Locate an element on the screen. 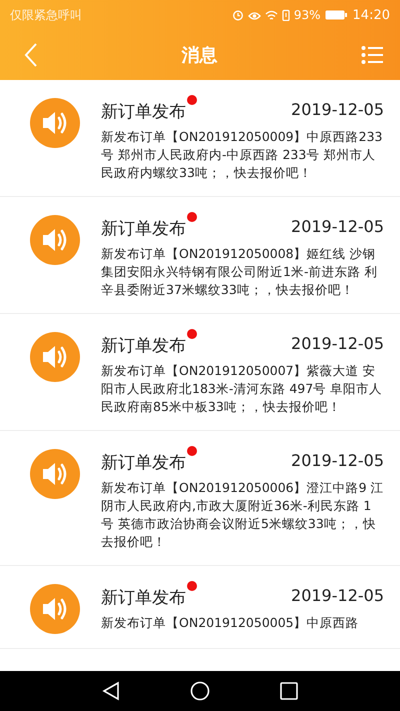  battery-icon is located at coordinates (335, 15).